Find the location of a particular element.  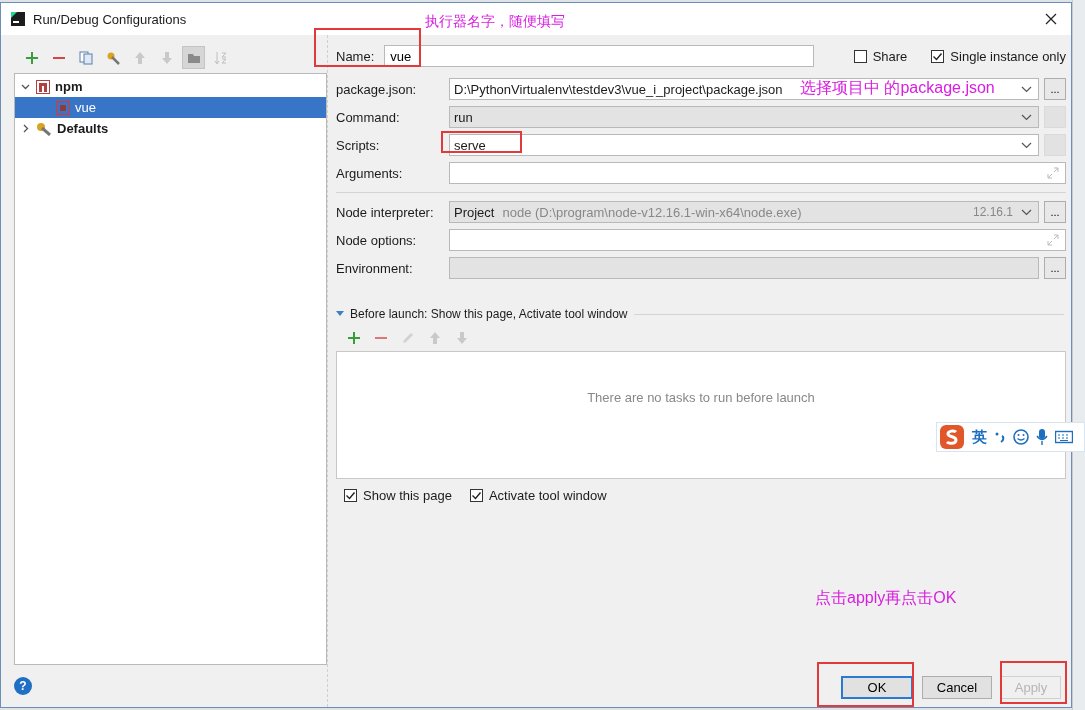

section-title: Before launch: Show this page, Activate tool window is located at coordinates (489, 314).